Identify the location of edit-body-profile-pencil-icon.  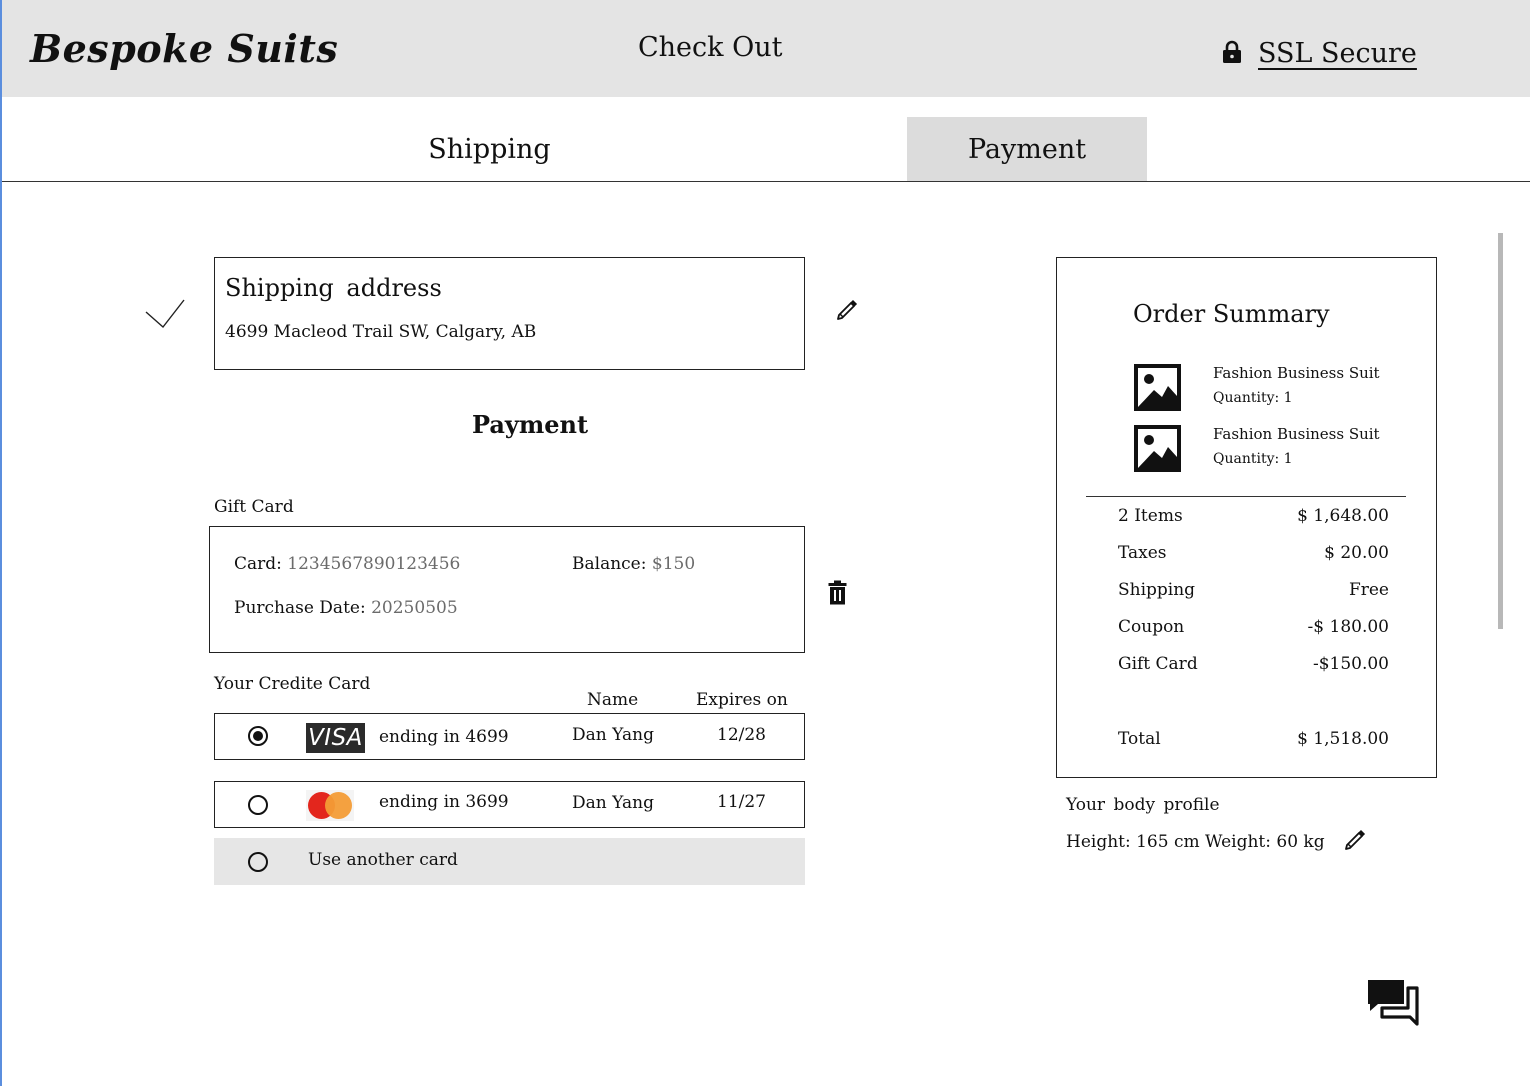
(1355, 840).